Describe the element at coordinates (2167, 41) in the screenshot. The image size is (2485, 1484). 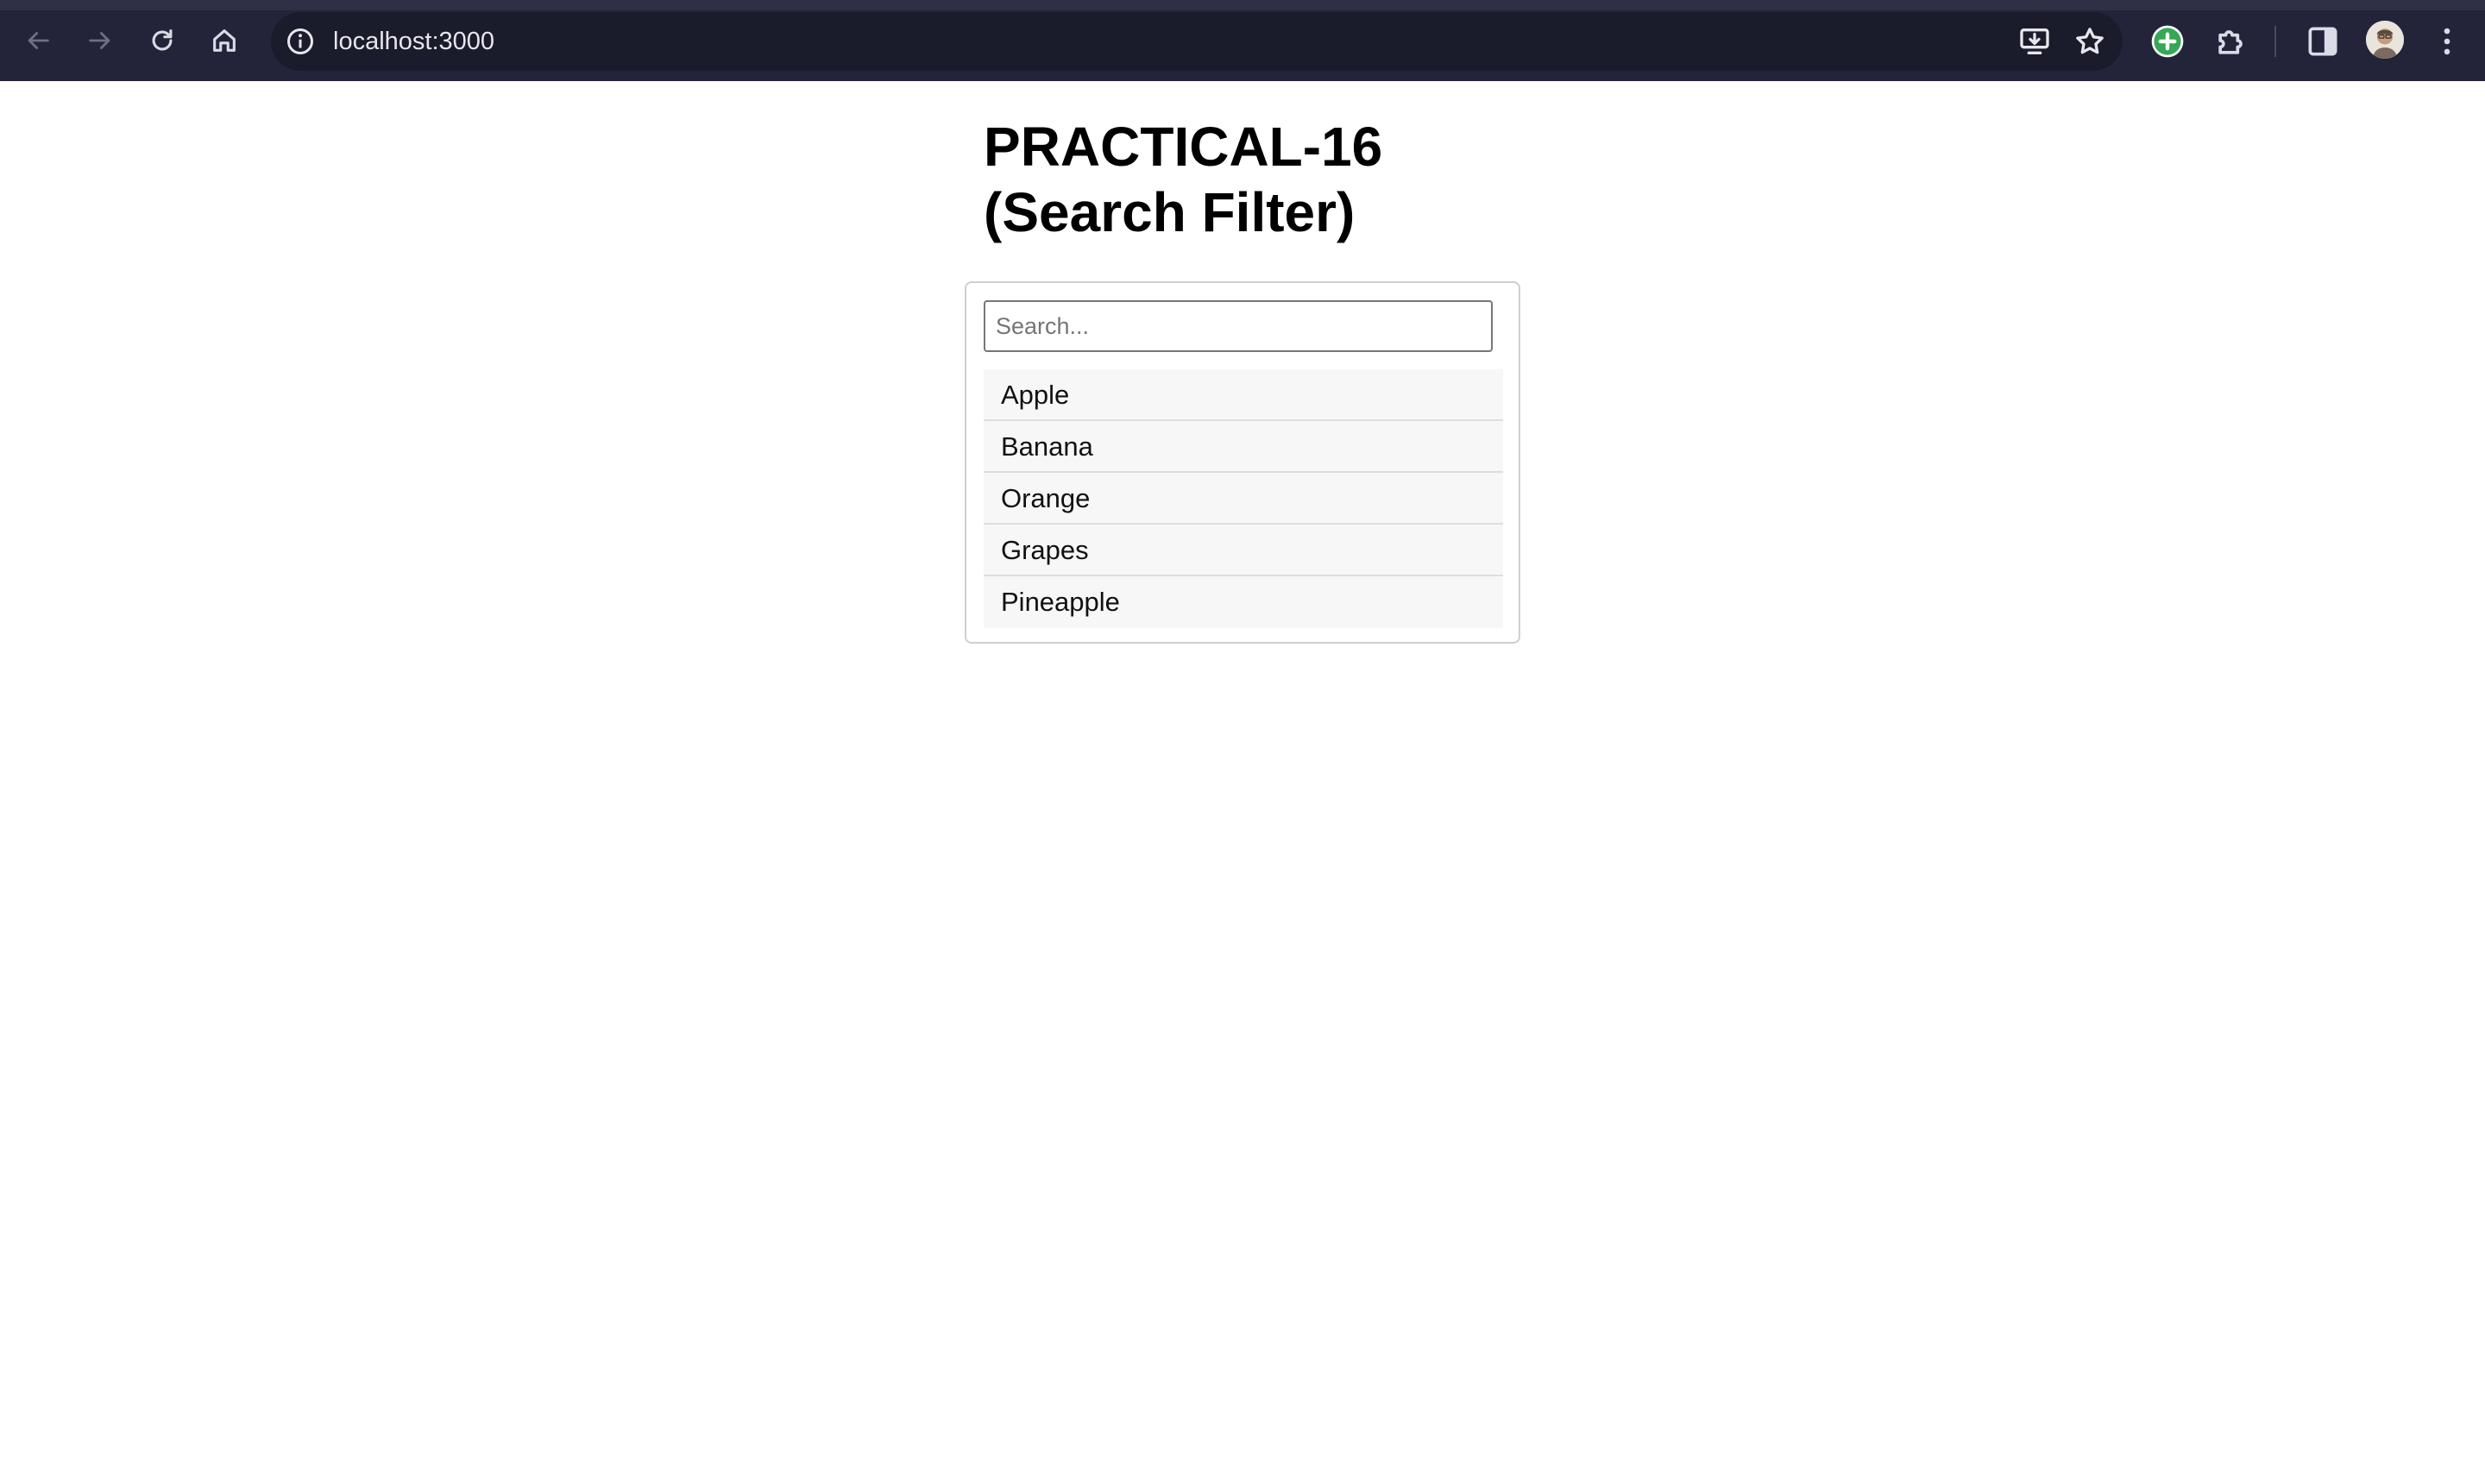
I see `extension-add-icon` at that location.